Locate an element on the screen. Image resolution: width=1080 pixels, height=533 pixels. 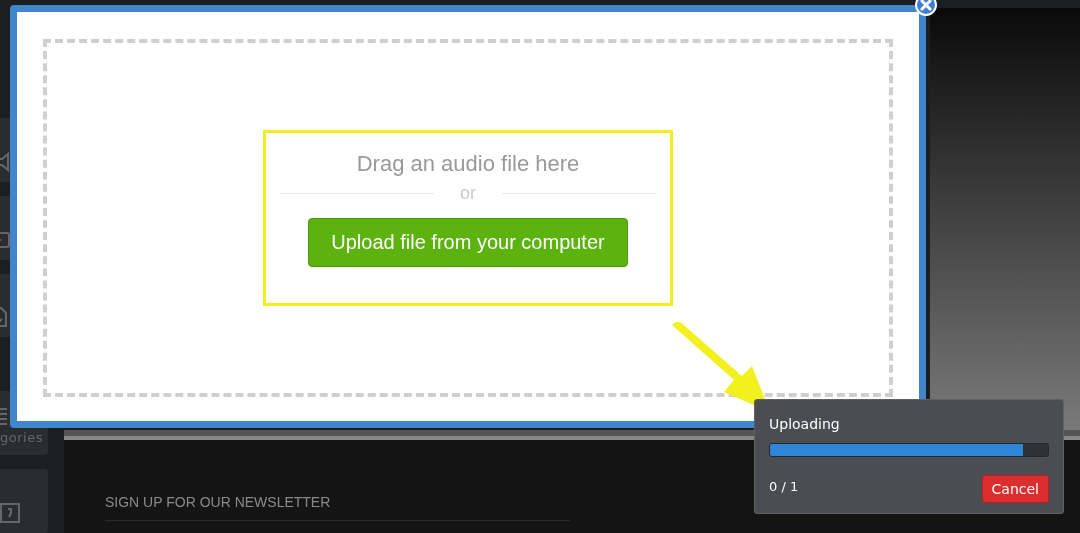
close-icon is located at coordinates (926, 8).